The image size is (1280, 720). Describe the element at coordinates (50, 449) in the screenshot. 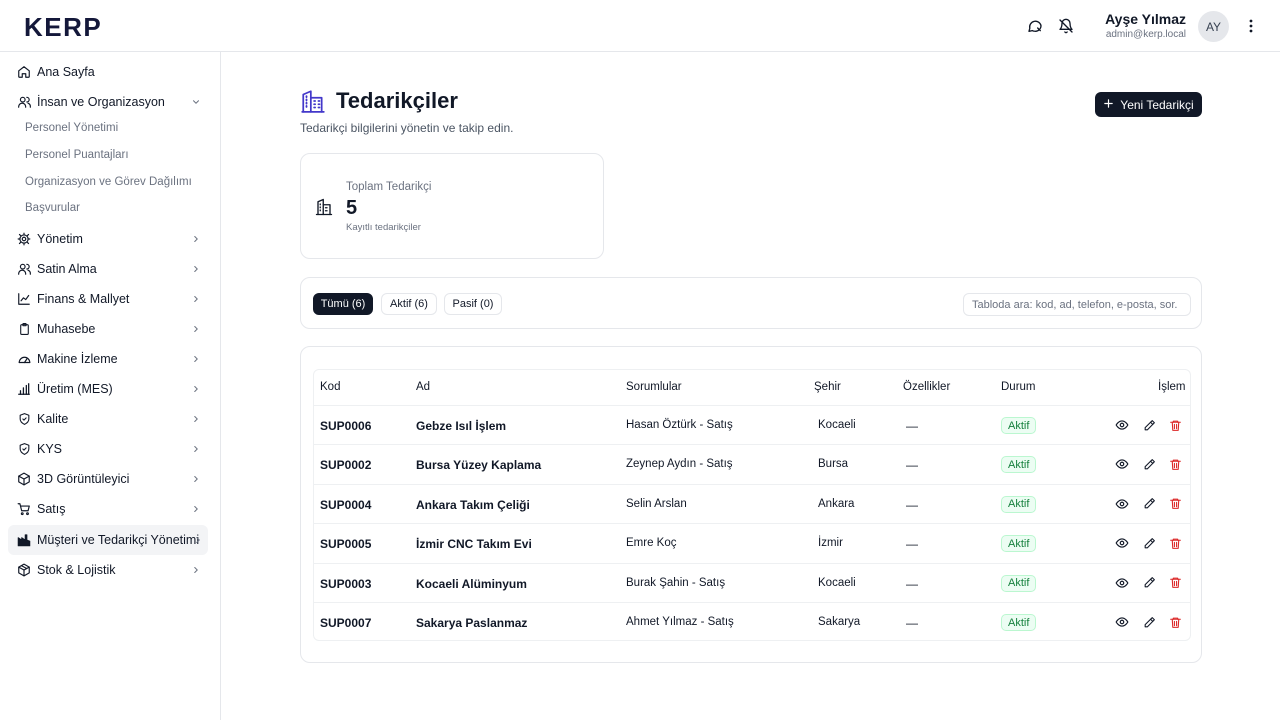

I see `sidebar-item-label: KYS` at that location.